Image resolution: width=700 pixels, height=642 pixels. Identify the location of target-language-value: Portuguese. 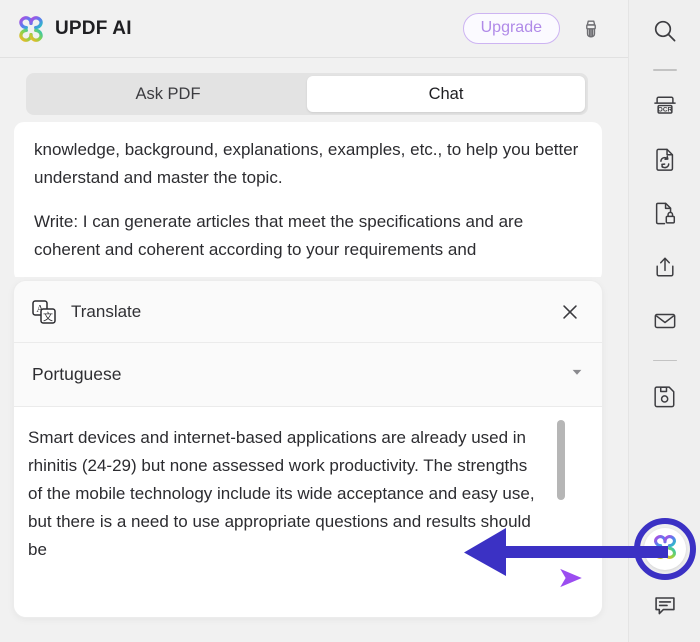
(77, 374).